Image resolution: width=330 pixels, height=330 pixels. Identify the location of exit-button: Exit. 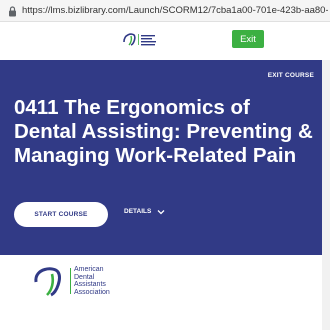
(248, 39).